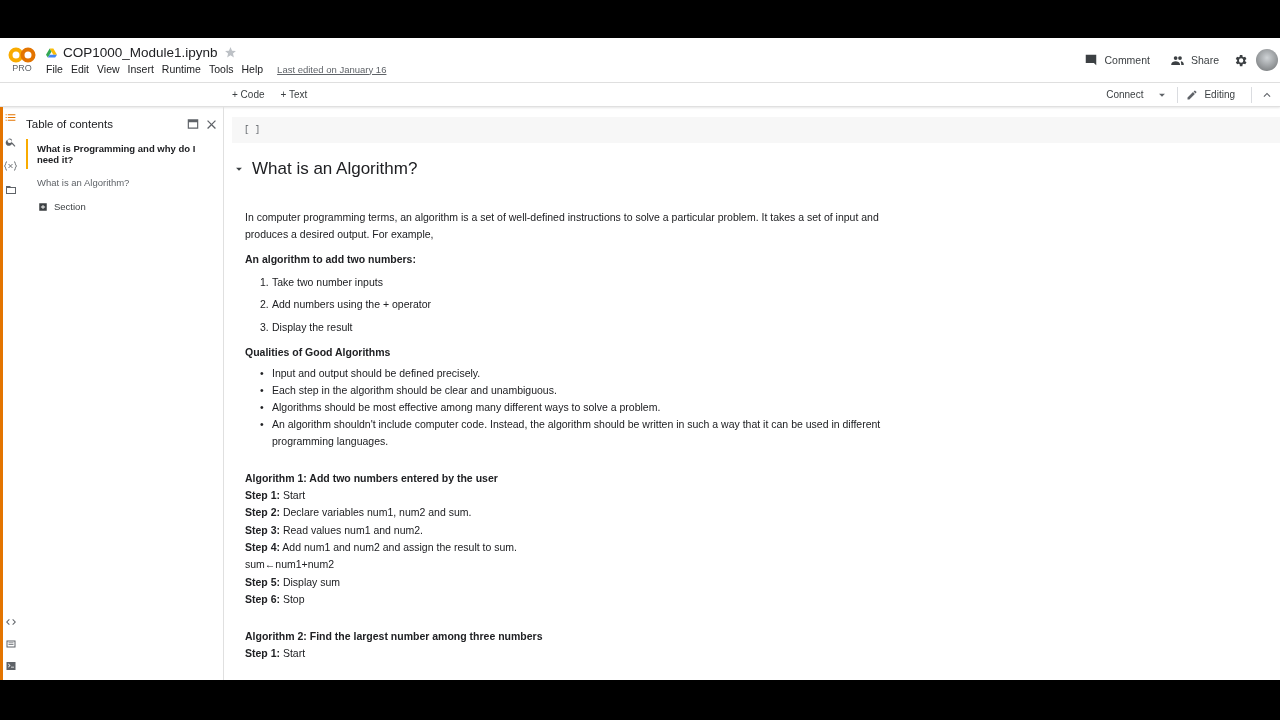 Image resolution: width=1280 pixels, height=720 pixels. I want to click on drive-icon, so click(51, 52).